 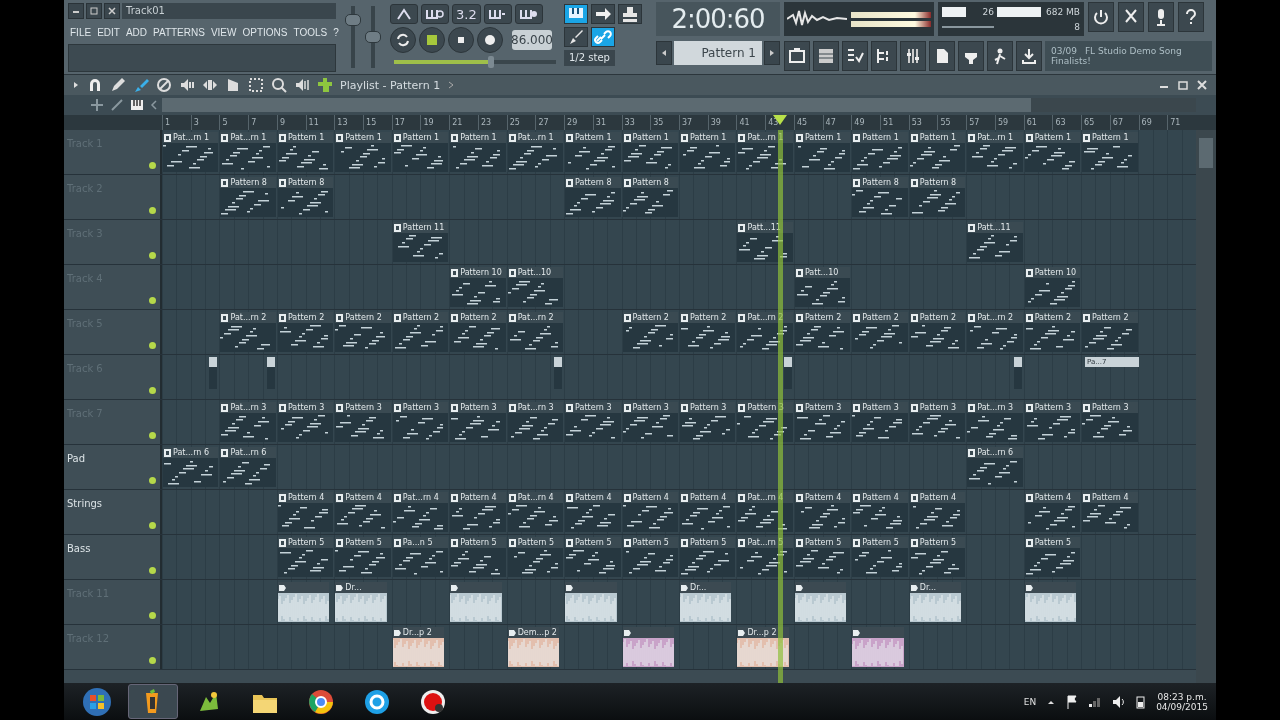 What do you see at coordinates (532, 40) in the screenshot?
I see `tempo-field: 86.000` at bounding box center [532, 40].